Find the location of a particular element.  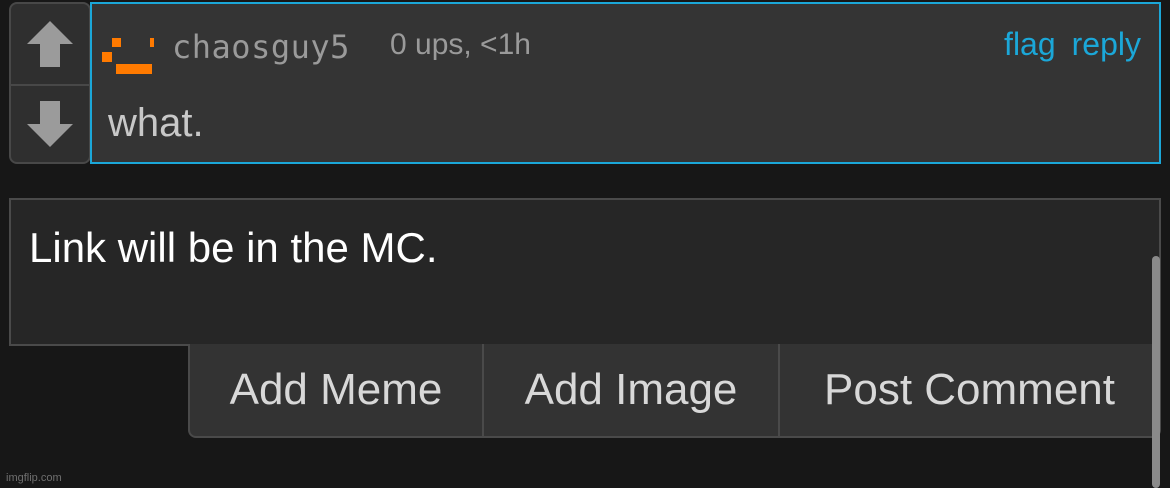

comment-meta: 0 ups, <1h is located at coordinates (460, 44).